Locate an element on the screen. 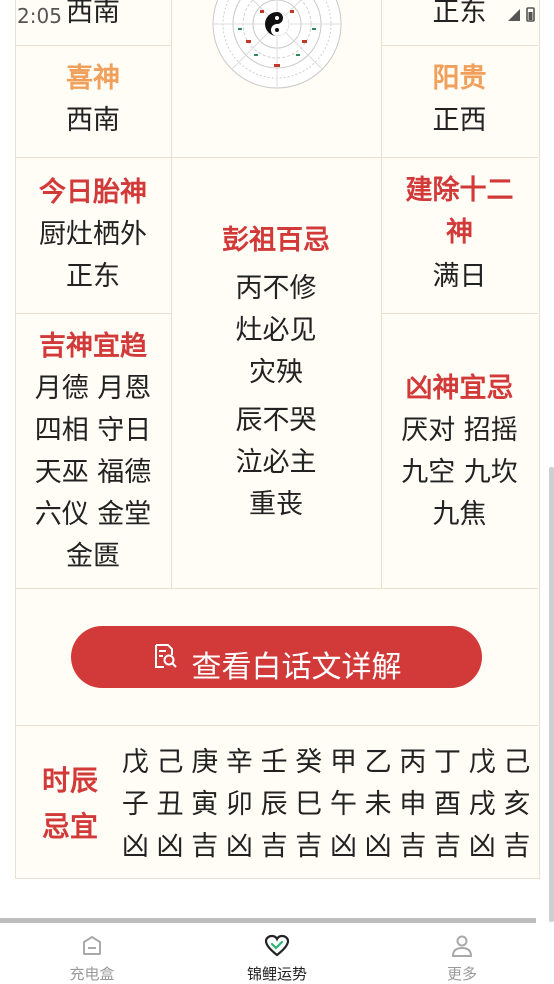 The image size is (554, 984). status-time: 2:05 is located at coordinates (39, 16).